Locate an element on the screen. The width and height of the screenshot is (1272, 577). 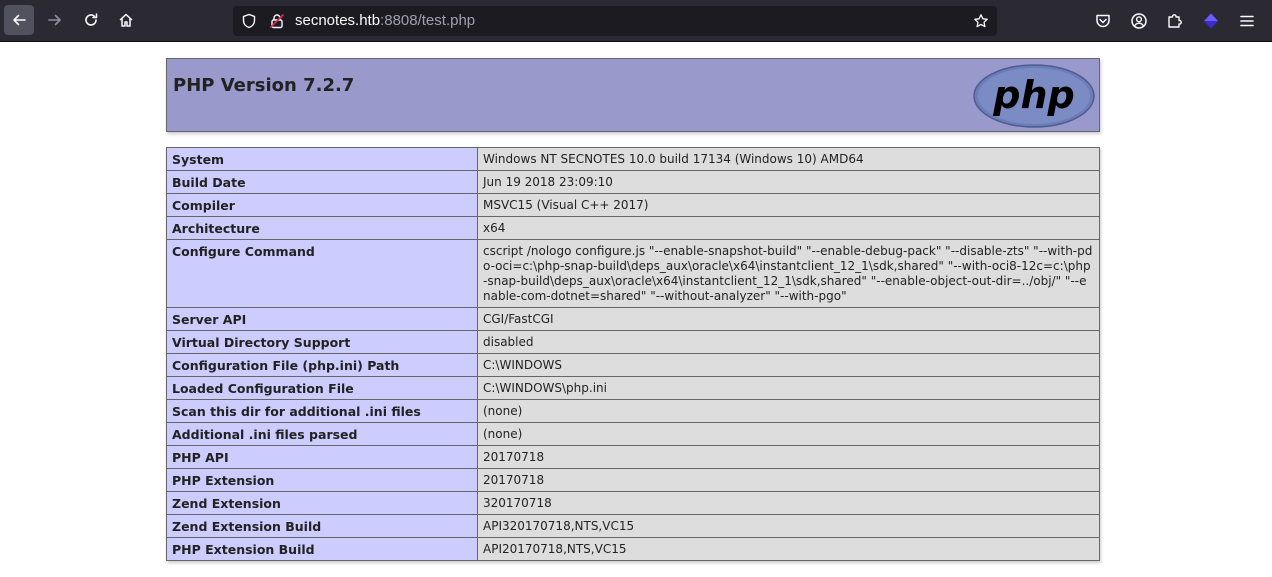
star-icon is located at coordinates (981, 21).